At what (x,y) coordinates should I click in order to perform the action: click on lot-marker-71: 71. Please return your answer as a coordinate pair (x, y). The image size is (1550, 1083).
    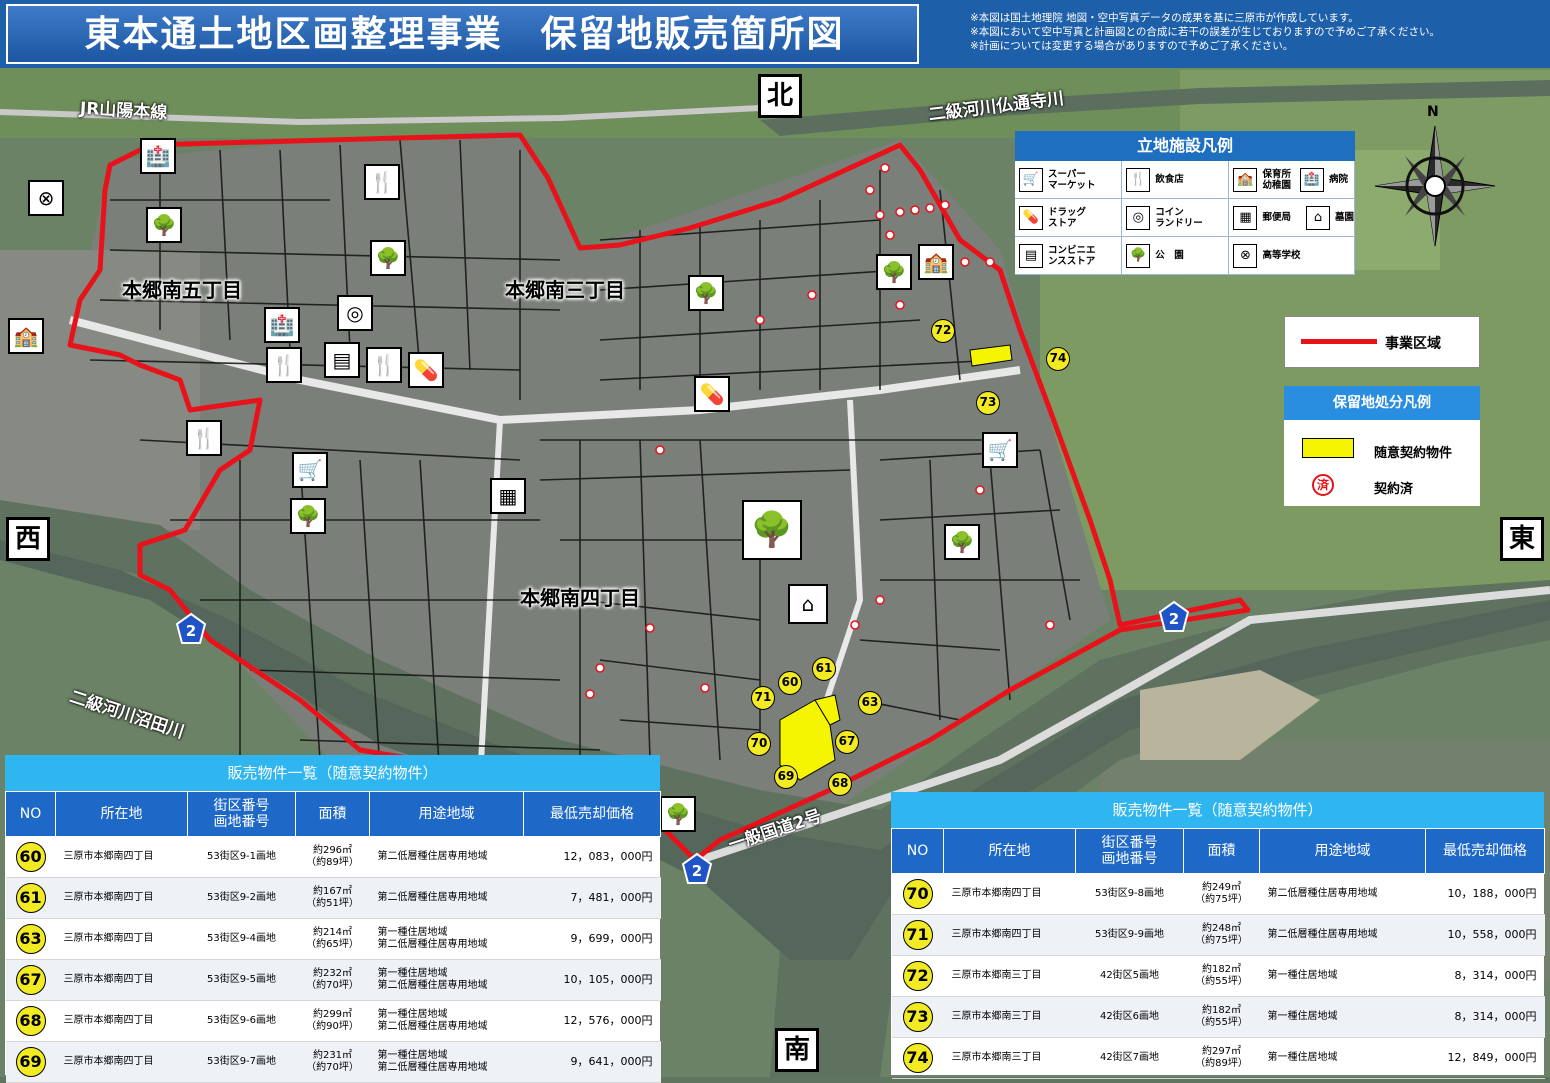
    Looking at the image, I should click on (763, 698).